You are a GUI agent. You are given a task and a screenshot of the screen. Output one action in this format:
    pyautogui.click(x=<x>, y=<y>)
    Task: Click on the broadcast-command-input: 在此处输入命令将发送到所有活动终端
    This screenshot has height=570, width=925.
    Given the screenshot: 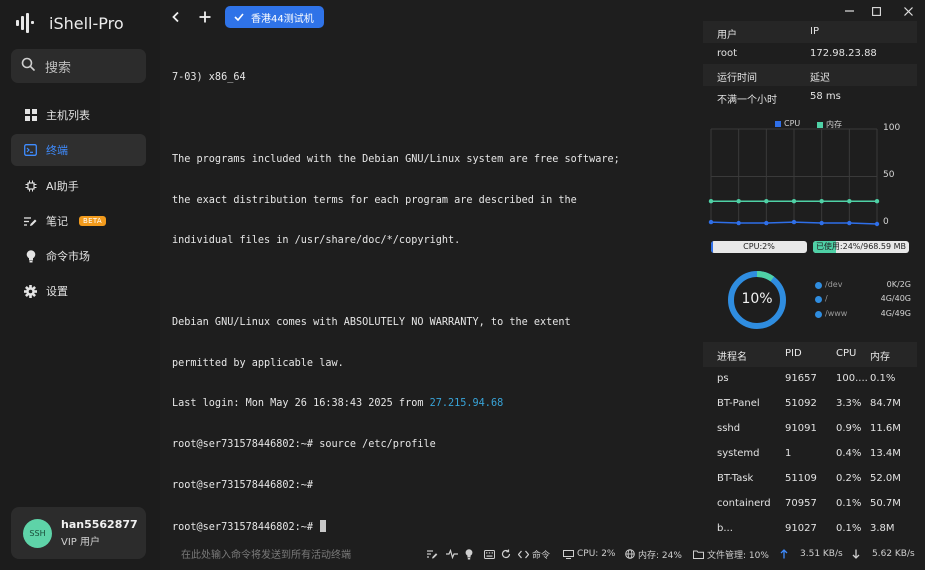 What is the action you would take?
    pyautogui.click(x=266, y=553)
    